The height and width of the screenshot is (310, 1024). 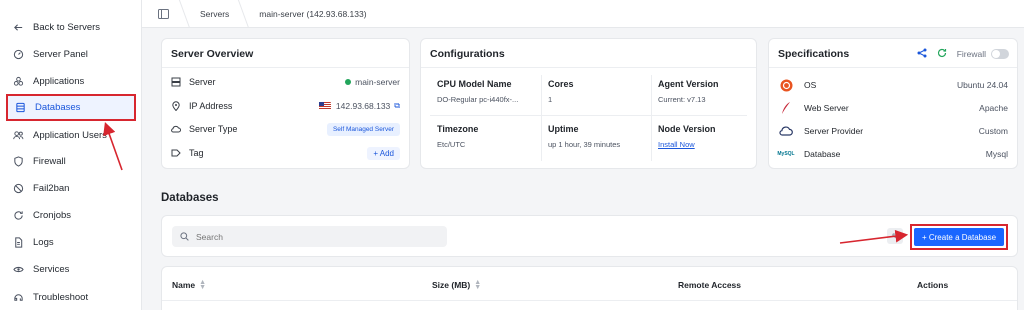 What do you see at coordinates (189, 285) in the screenshot?
I see `column-header-name: Name ▲ ▼` at bounding box center [189, 285].